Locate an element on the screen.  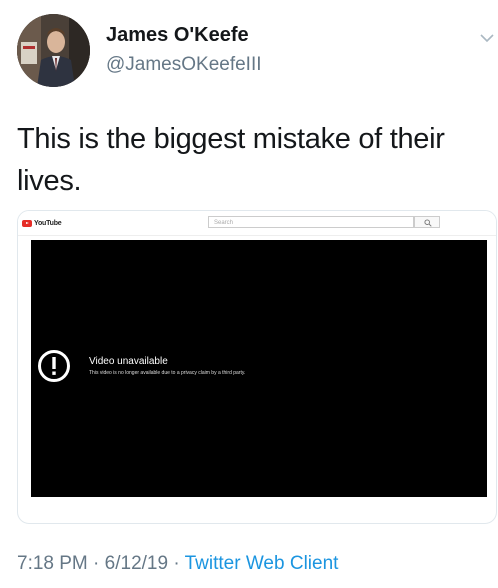
tweet-time: 7:18 PM is located at coordinates (52, 563).